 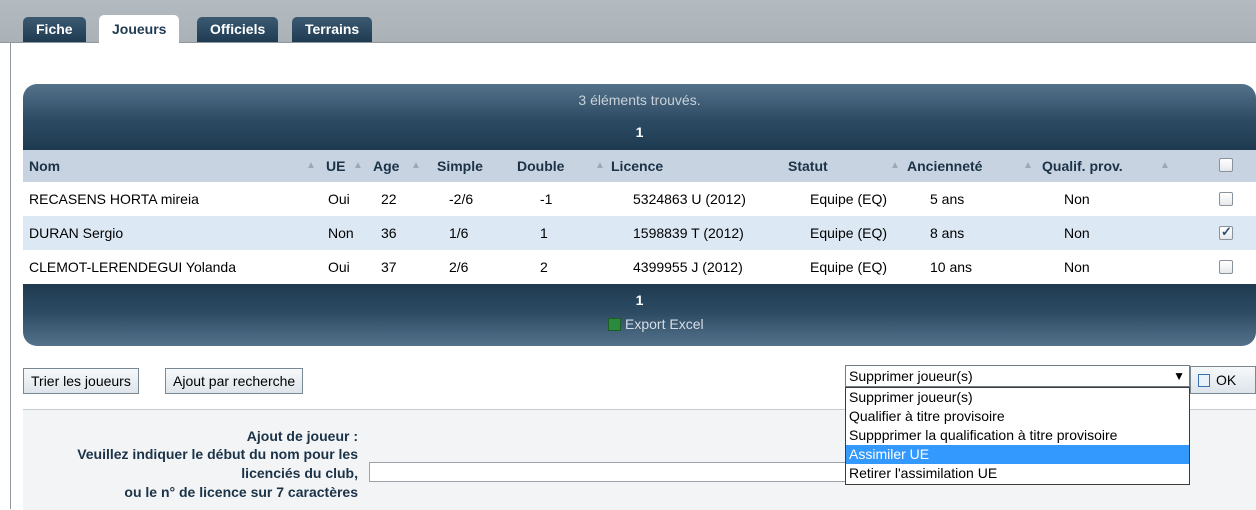 What do you see at coordinates (389, 267) in the screenshot?
I see `cell-age: 37` at bounding box center [389, 267].